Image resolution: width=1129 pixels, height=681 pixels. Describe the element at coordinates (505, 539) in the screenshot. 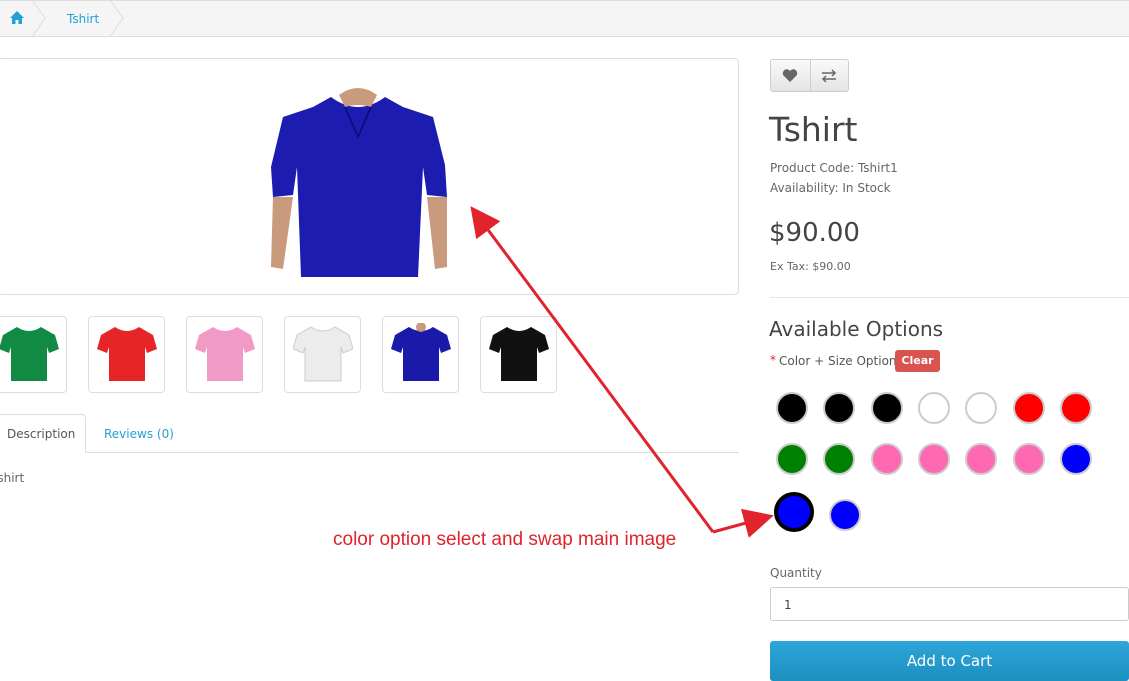

I see `annotation-text: color option select and swap main image` at that location.